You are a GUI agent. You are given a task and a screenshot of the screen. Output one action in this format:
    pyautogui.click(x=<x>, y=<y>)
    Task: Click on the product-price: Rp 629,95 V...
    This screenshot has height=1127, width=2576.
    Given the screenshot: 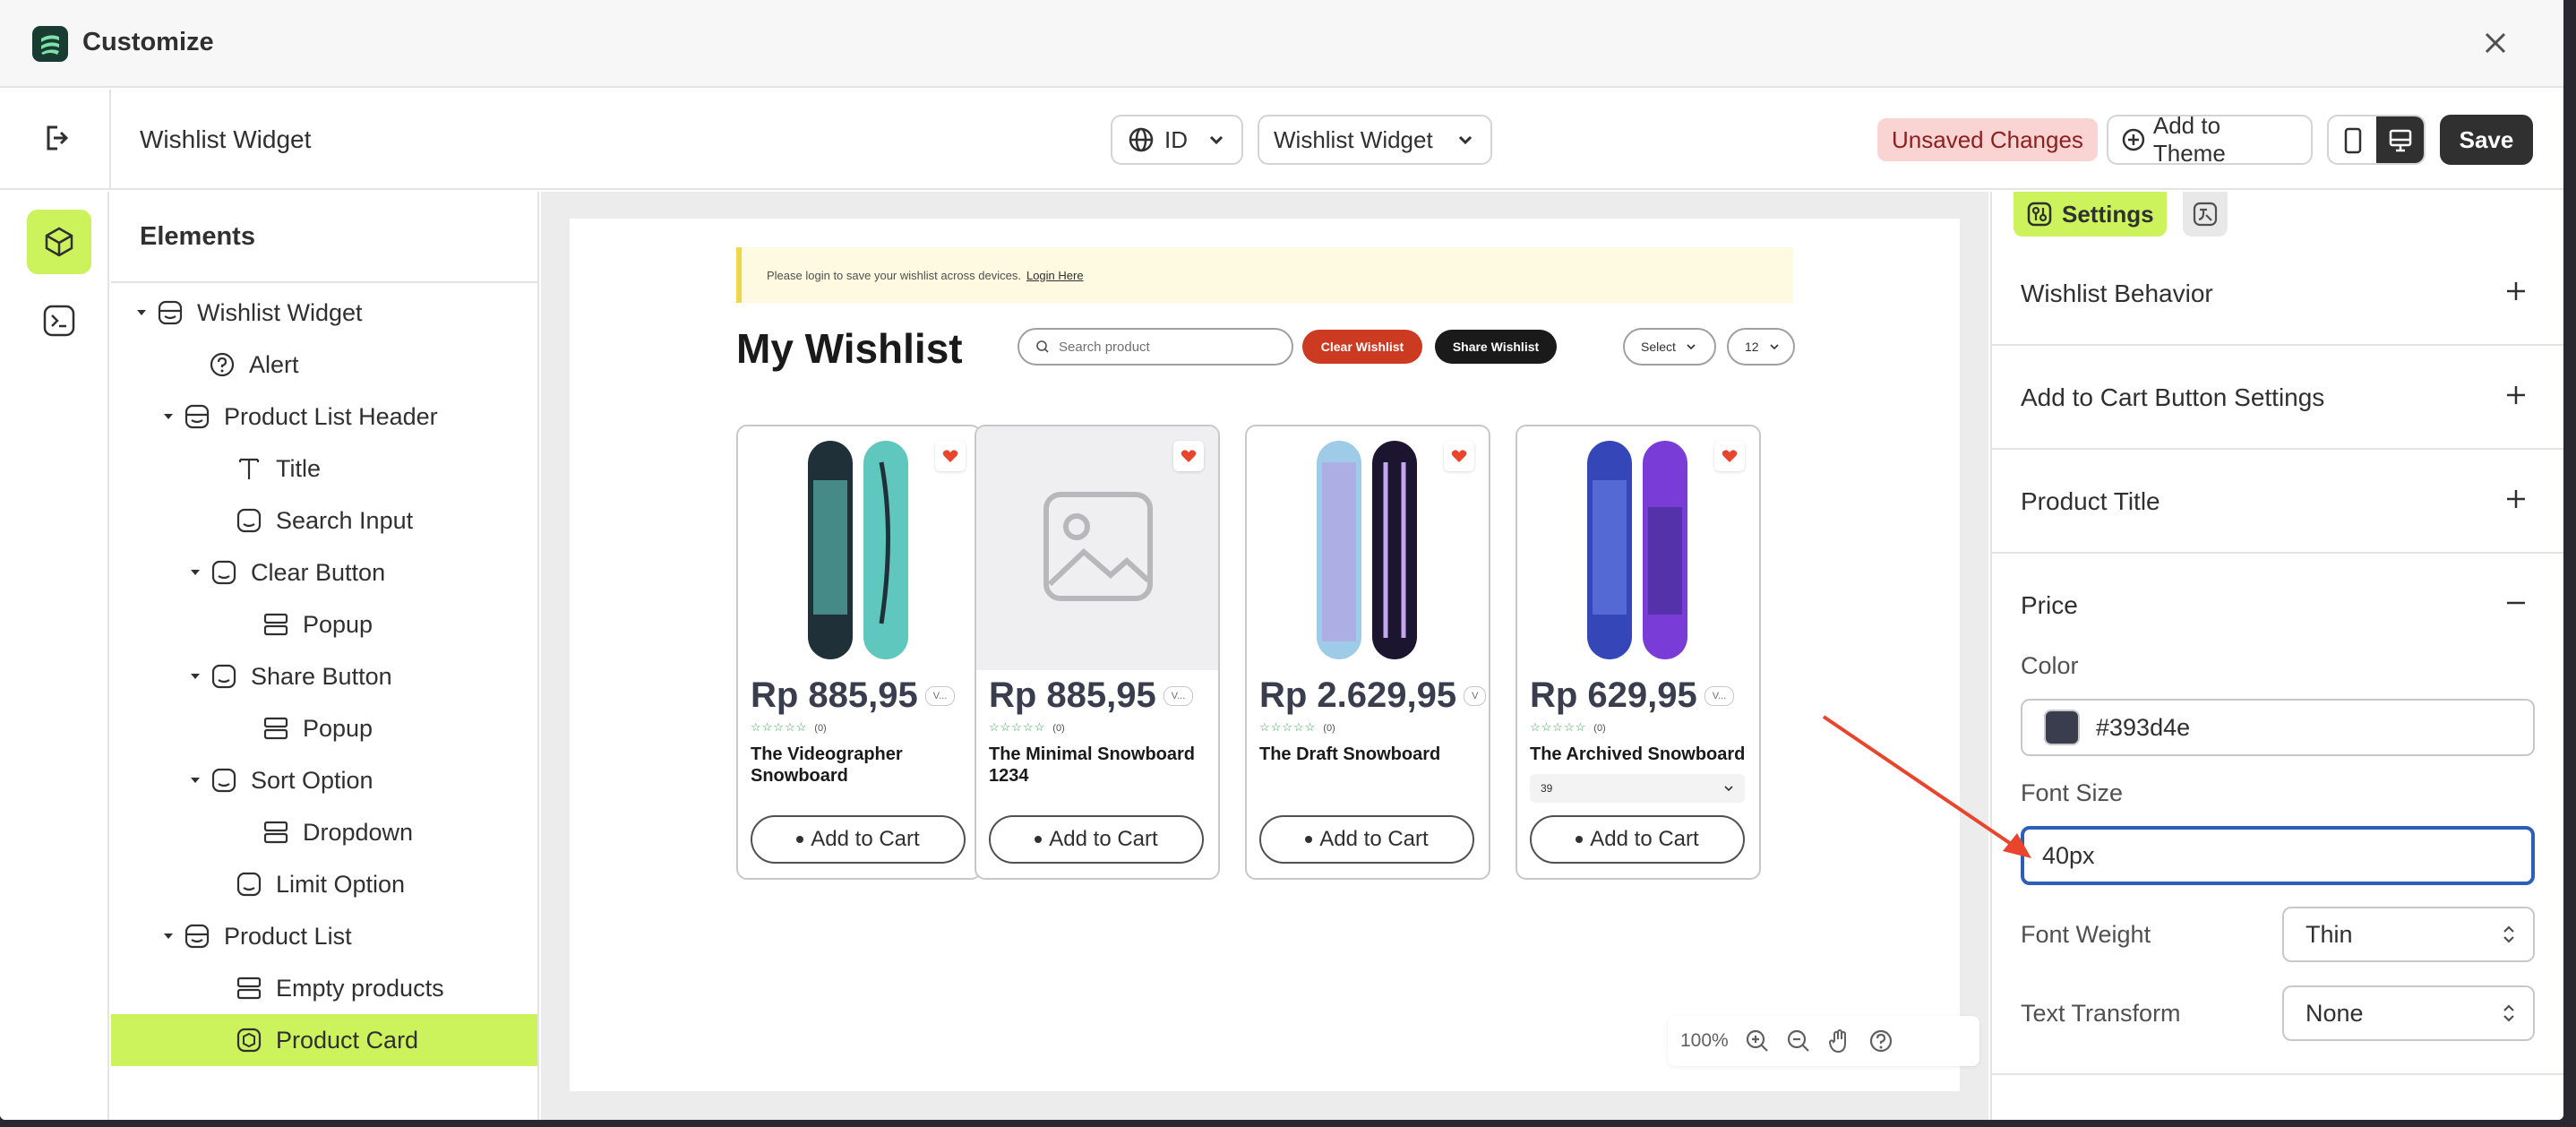 What is the action you would take?
    pyautogui.click(x=1632, y=695)
    